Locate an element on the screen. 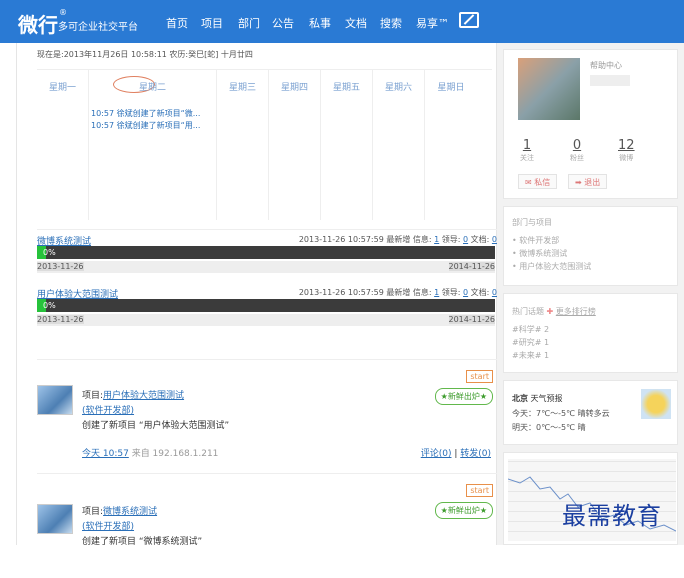  feed-project-link: 用户体验大范围测试 is located at coordinates (143, 396).